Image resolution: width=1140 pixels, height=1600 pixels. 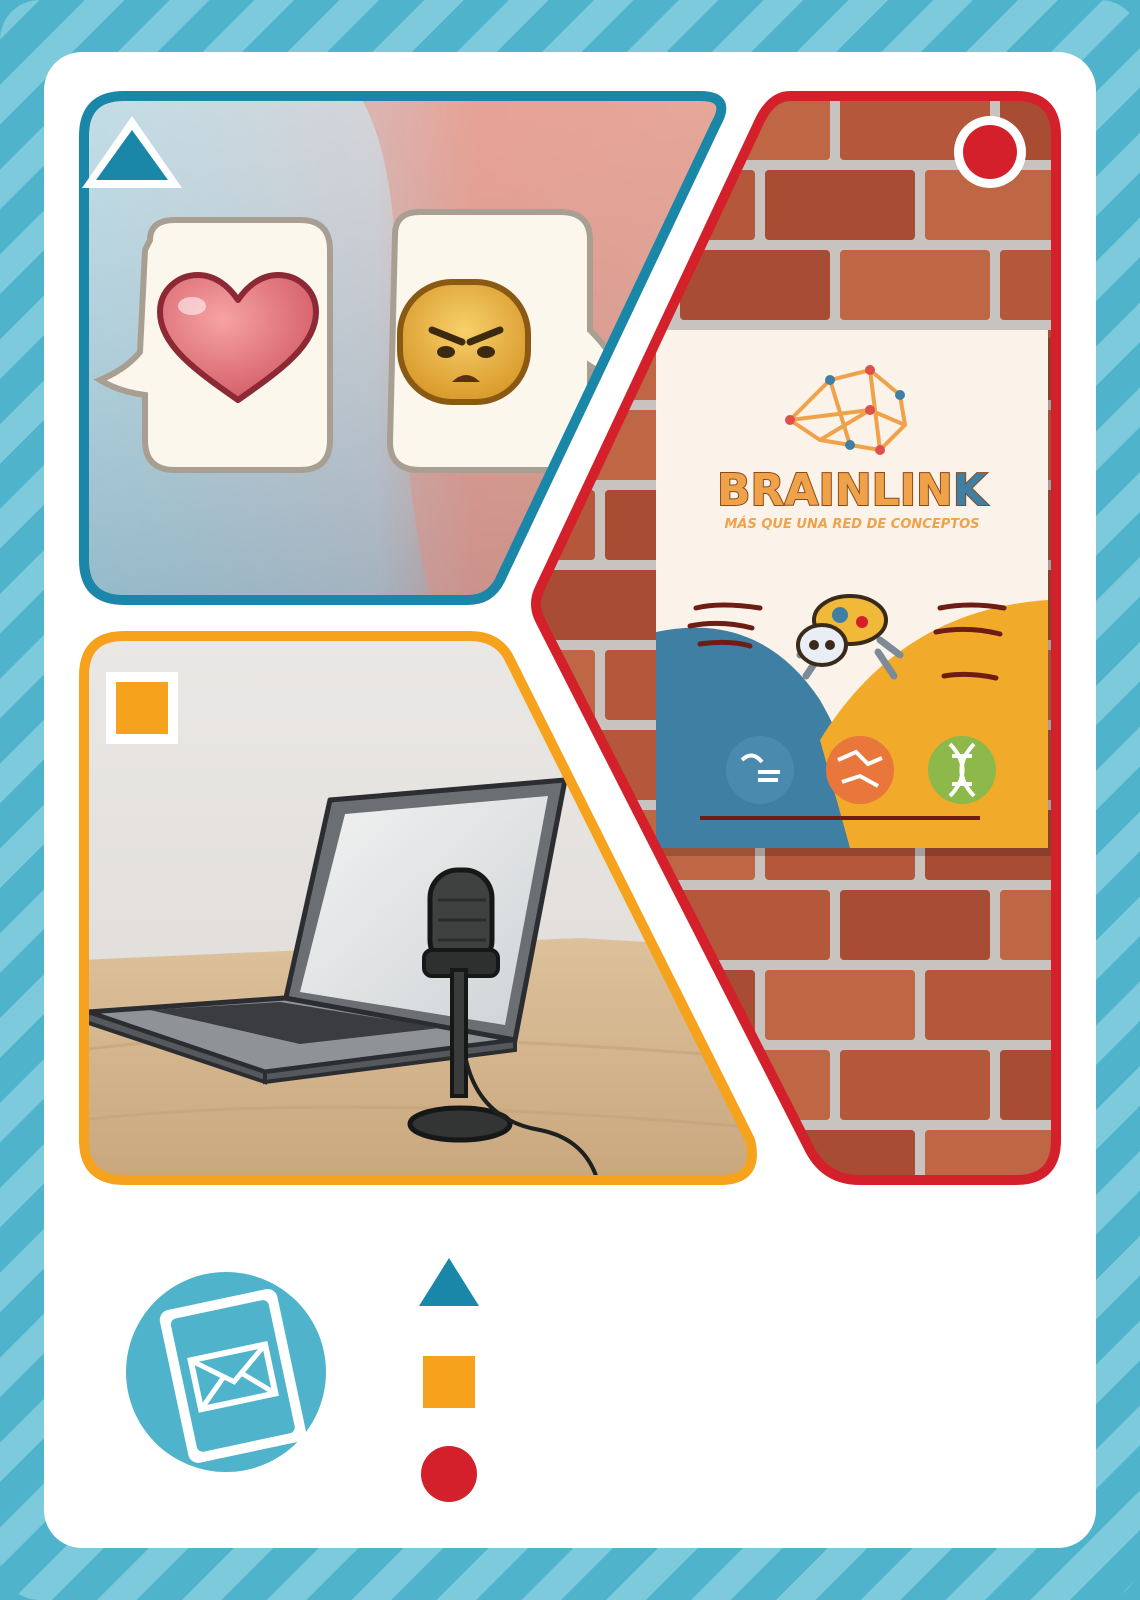 I want to click on symbol-legend, so click(x=449, y=1380).